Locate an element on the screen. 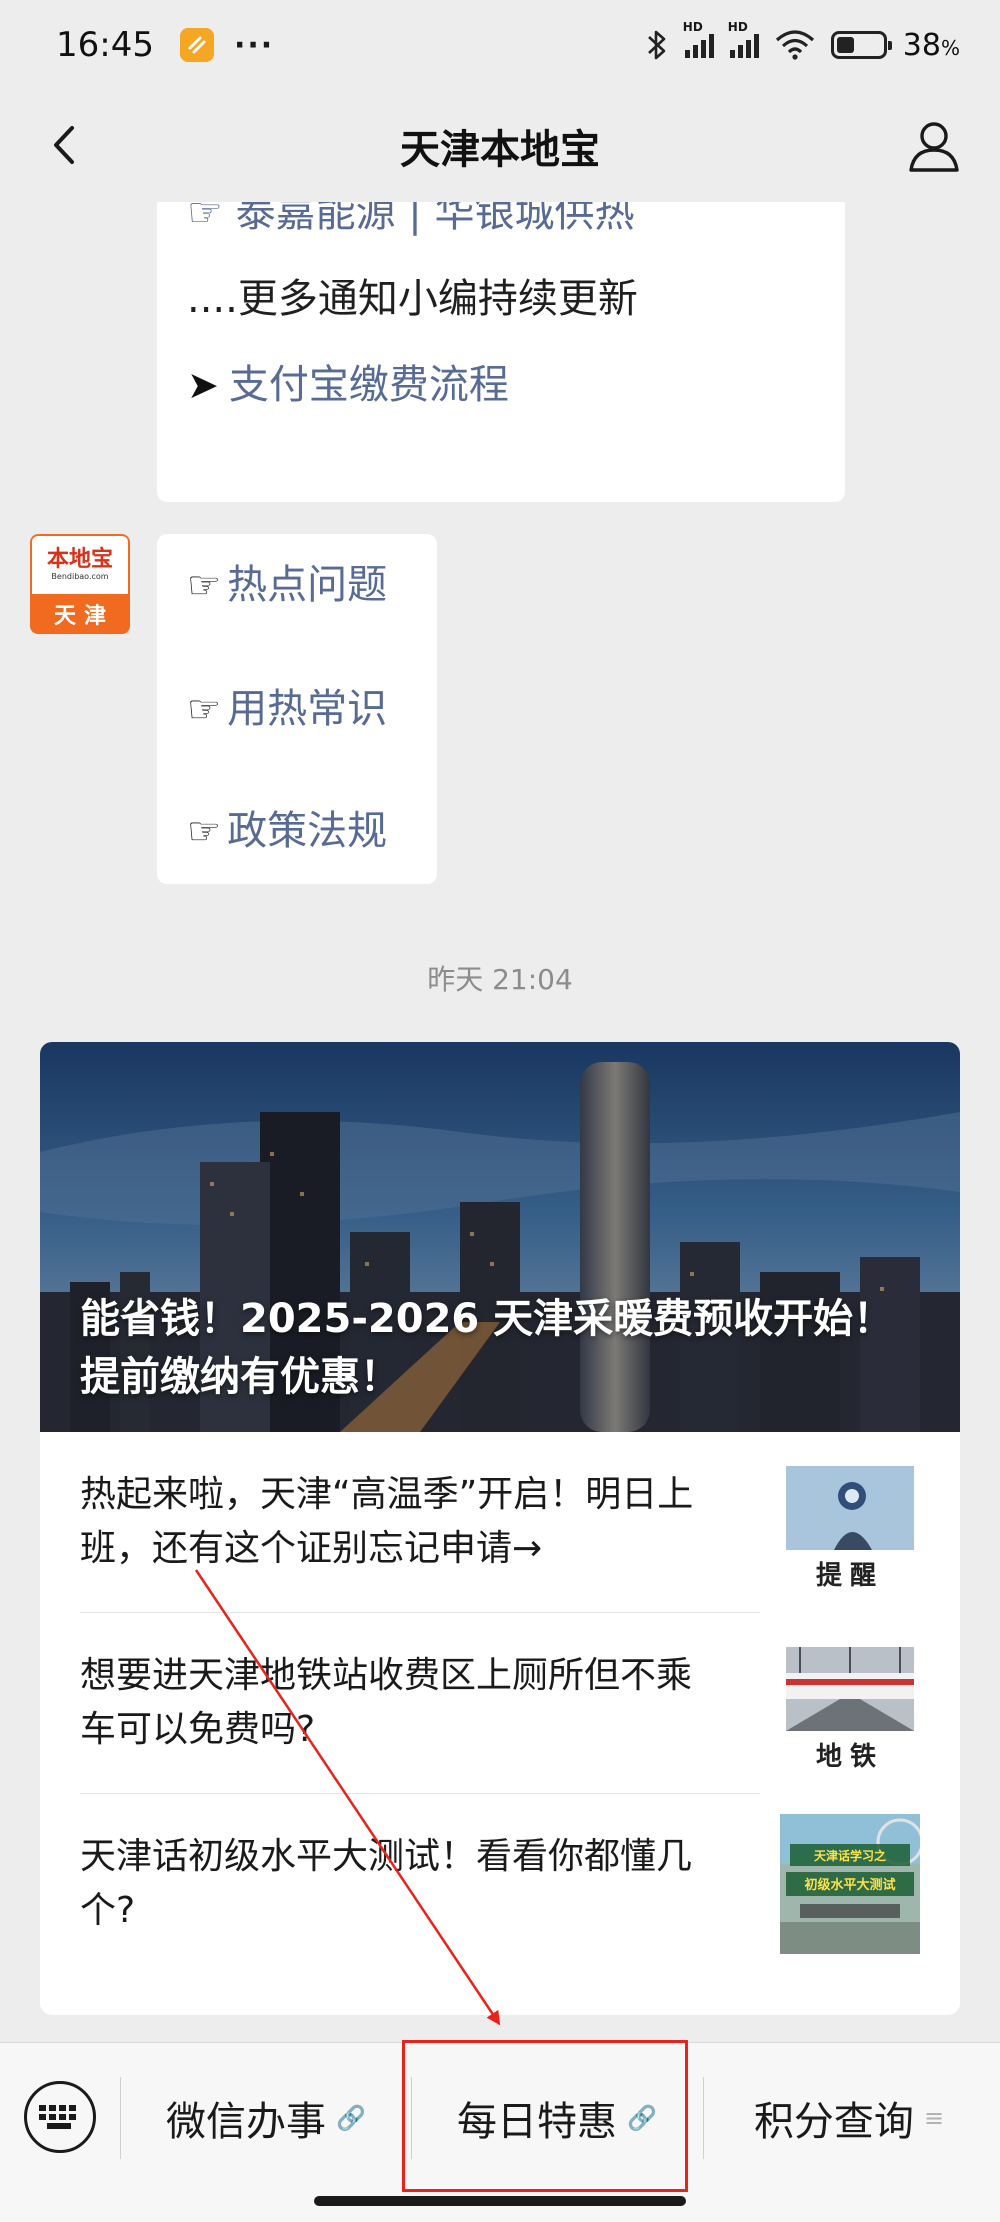  page-title: 天津本地宝 is located at coordinates (500, 150).